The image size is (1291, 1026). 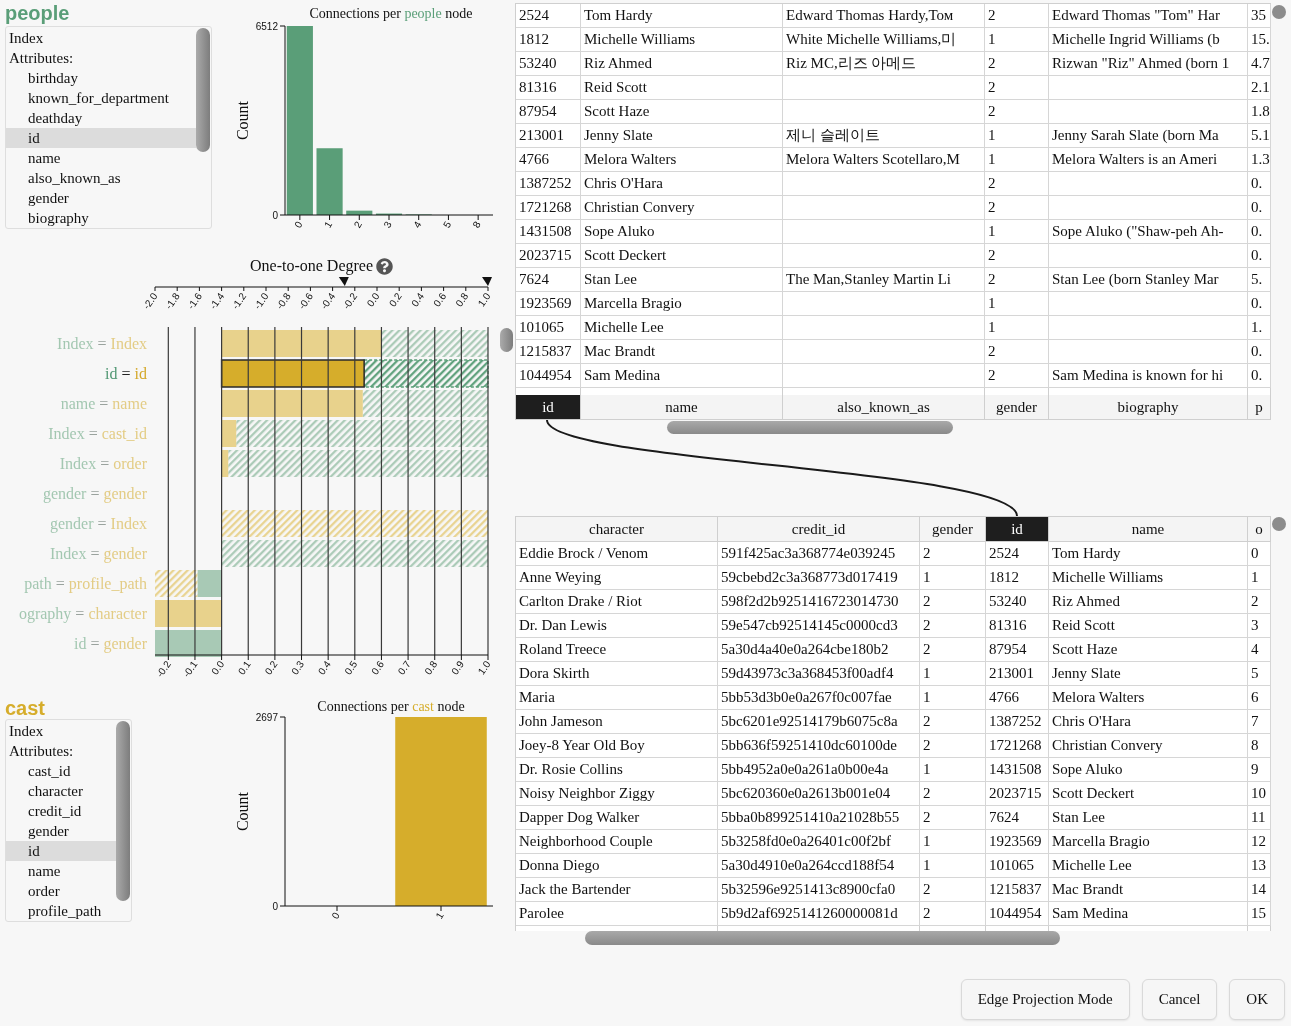 What do you see at coordinates (1259, 866) in the screenshot?
I see `table-cell: 13` at bounding box center [1259, 866].